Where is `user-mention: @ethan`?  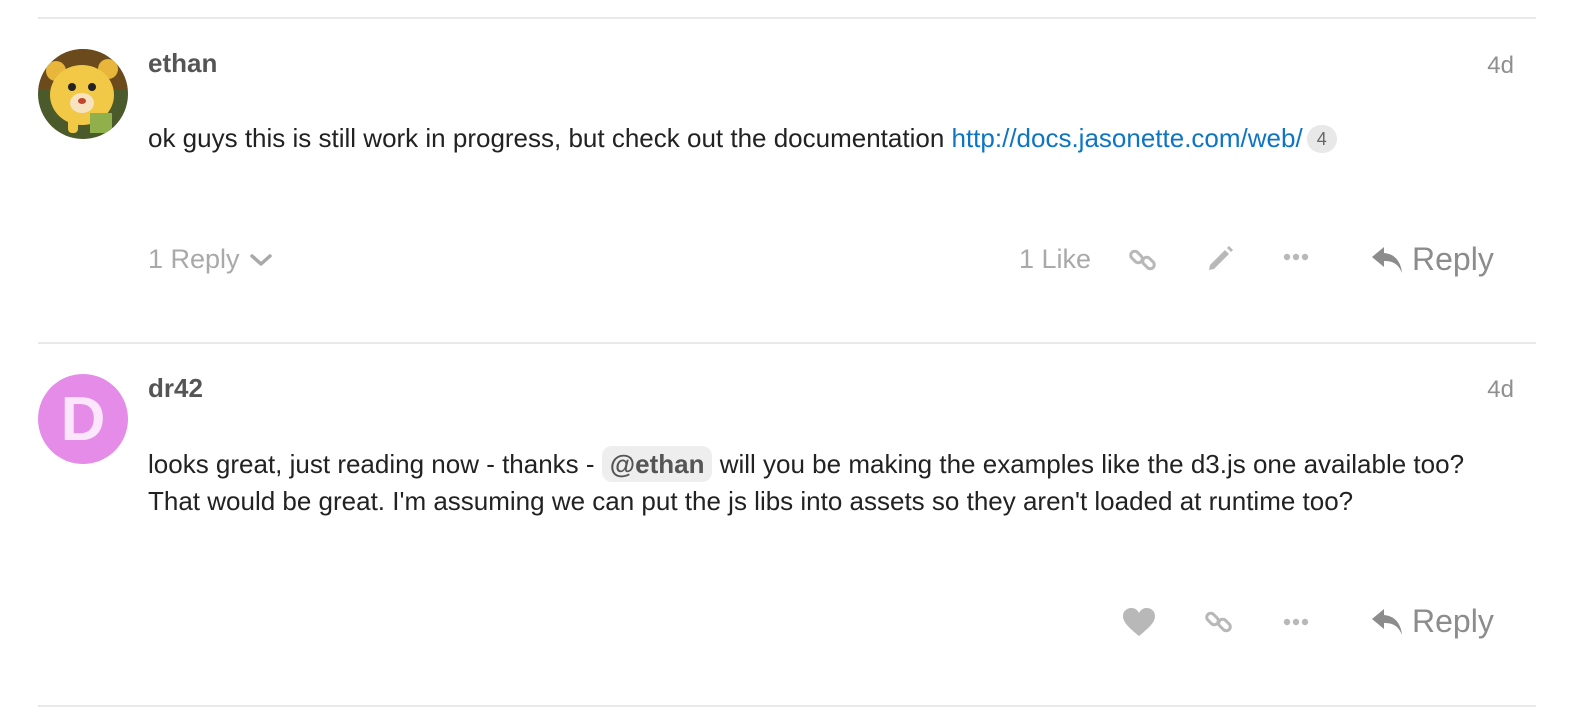
user-mention: @ethan is located at coordinates (657, 464).